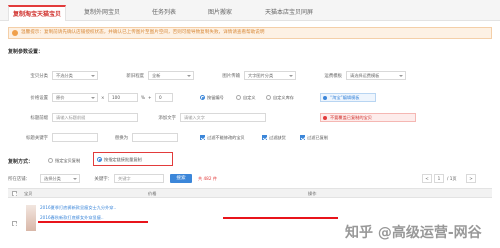 The image size is (500, 248). I want to click on alert-icon, so click(325, 117).